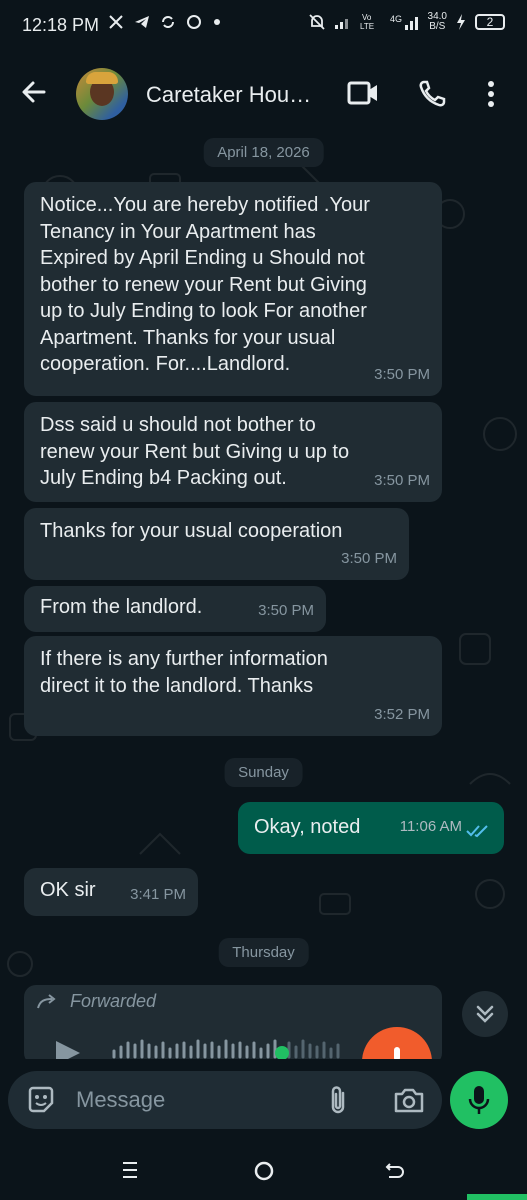 The image size is (527, 1200). Describe the element at coordinates (396, 19) in the screenshot. I see `svg-text: 4G` at that location.